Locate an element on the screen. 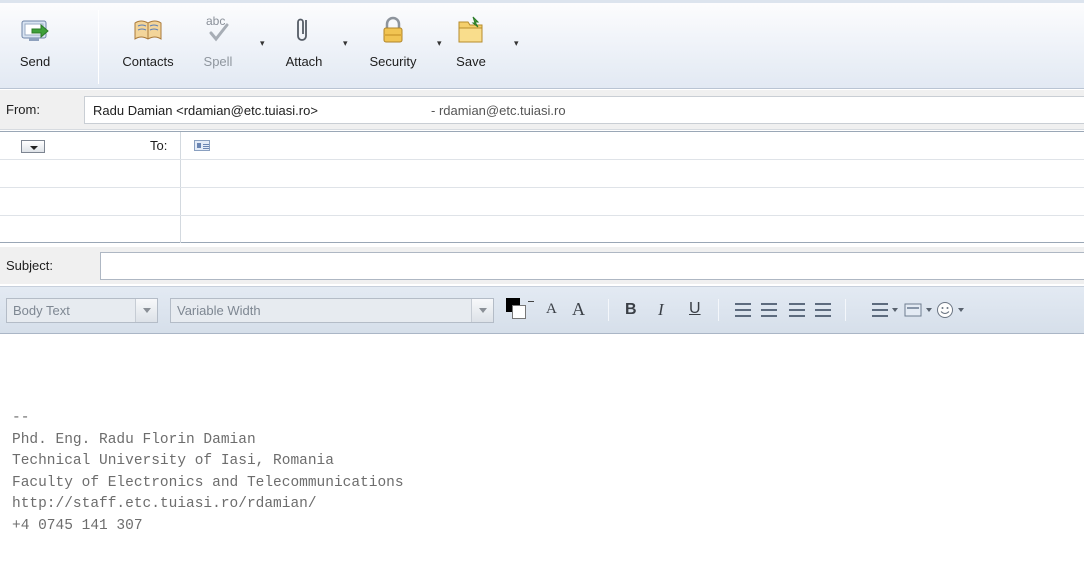 The height and width of the screenshot is (570, 1084). attach-dropdown-arrow: ▾ is located at coordinates (345, 43).